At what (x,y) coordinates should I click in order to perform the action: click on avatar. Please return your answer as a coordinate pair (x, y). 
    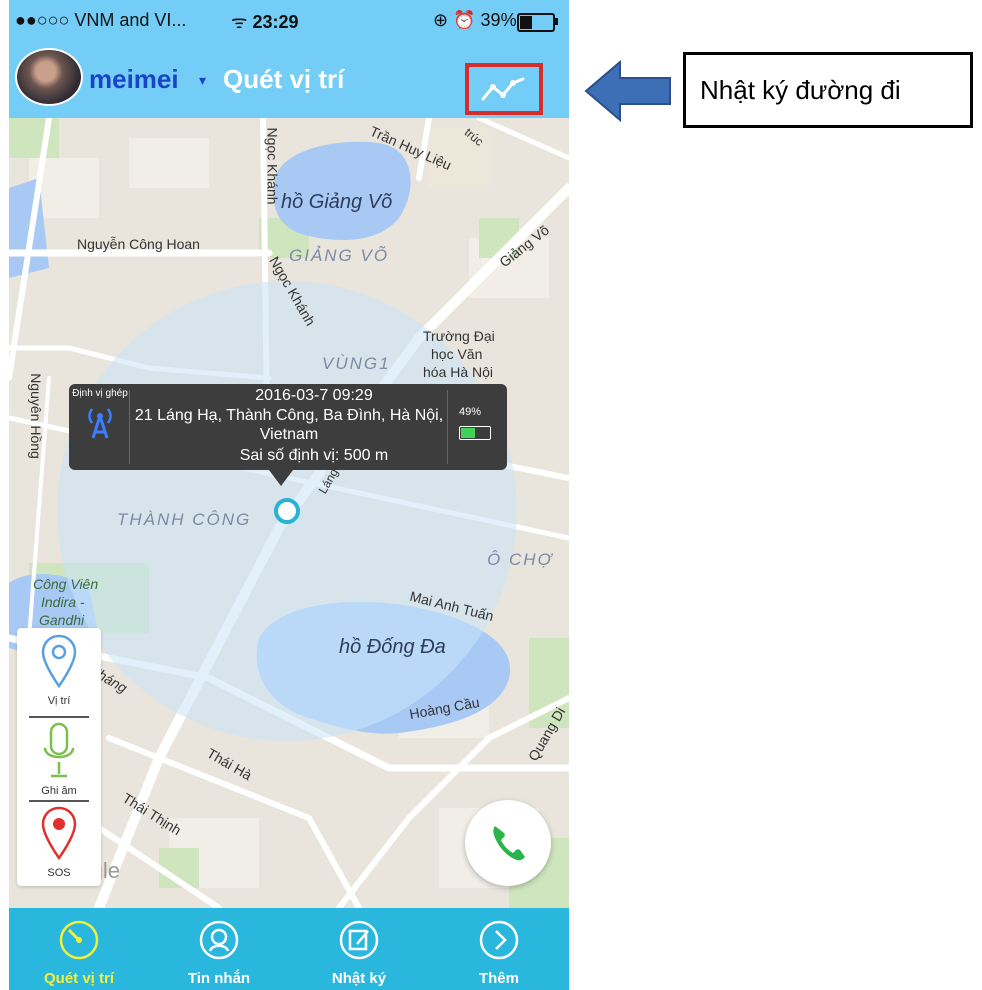
    Looking at the image, I should click on (49, 77).